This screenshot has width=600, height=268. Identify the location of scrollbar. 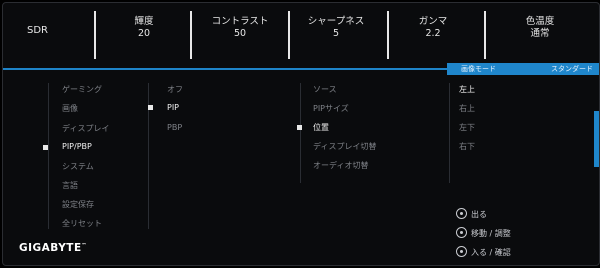
(596, 139).